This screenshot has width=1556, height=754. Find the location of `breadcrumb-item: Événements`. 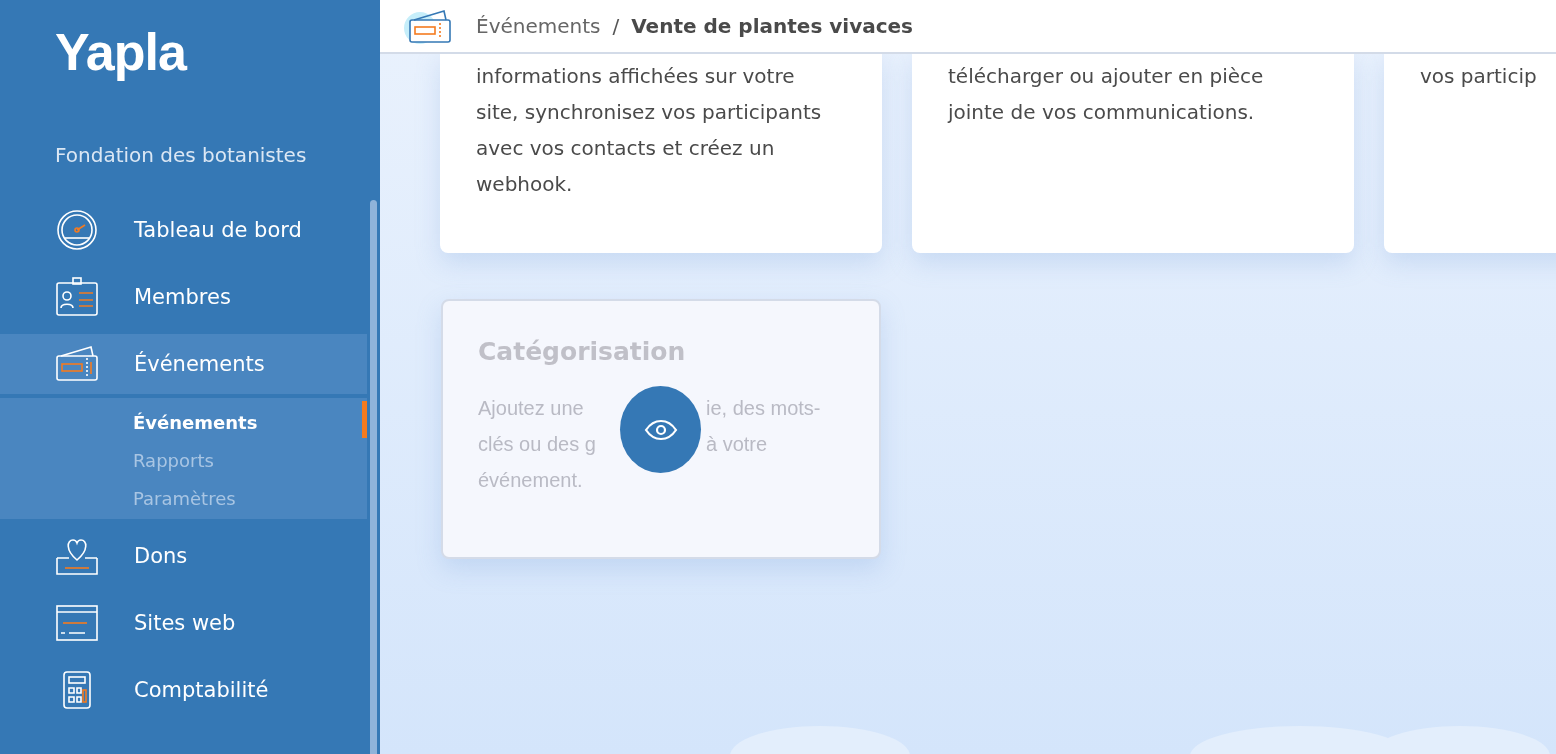

breadcrumb-item: Événements is located at coordinates (538, 26).